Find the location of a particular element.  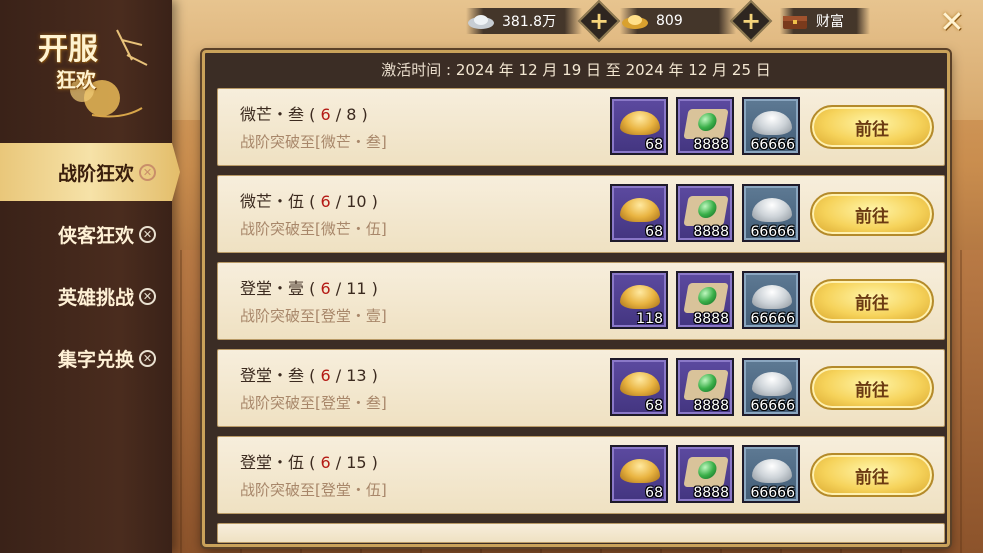

task-title: 登堂・叁 ( 6 / 13 ) is located at coordinates (309, 375).